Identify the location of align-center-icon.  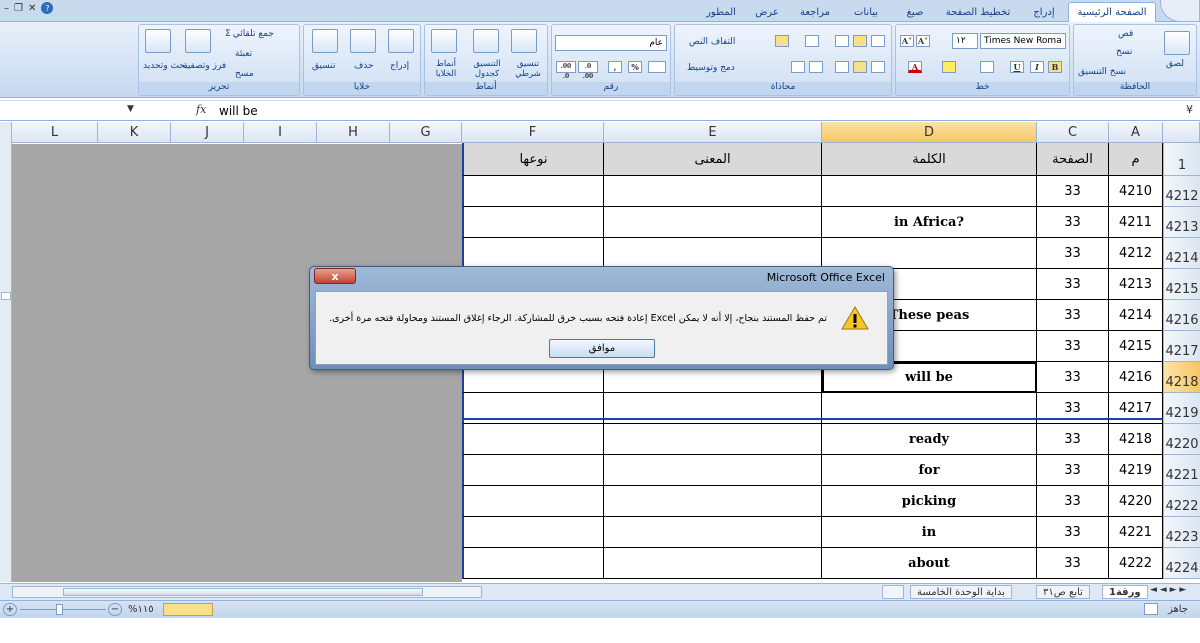
(860, 67).